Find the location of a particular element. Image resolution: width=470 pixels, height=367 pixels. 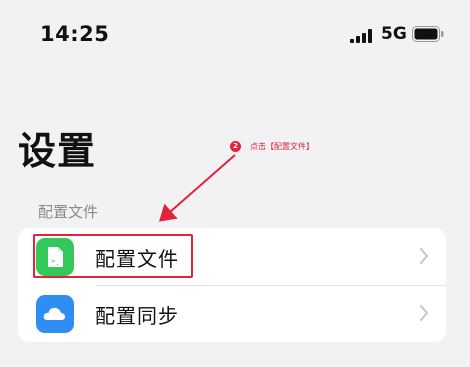

cloud-icon is located at coordinates (55, 314).